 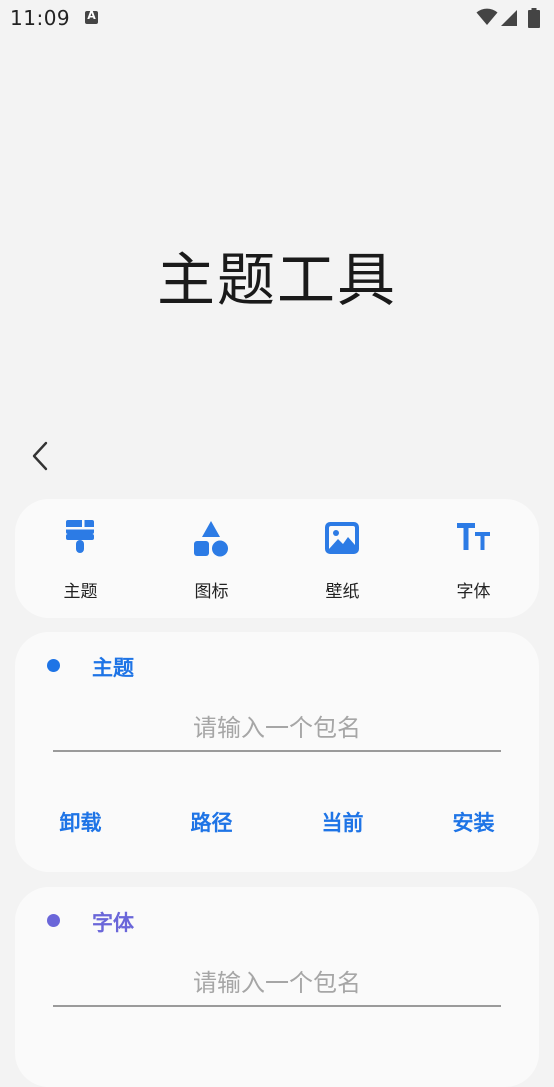 What do you see at coordinates (342, 592) in the screenshot?
I see `nav-item-label: 壁纸` at bounding box center [342, 592].